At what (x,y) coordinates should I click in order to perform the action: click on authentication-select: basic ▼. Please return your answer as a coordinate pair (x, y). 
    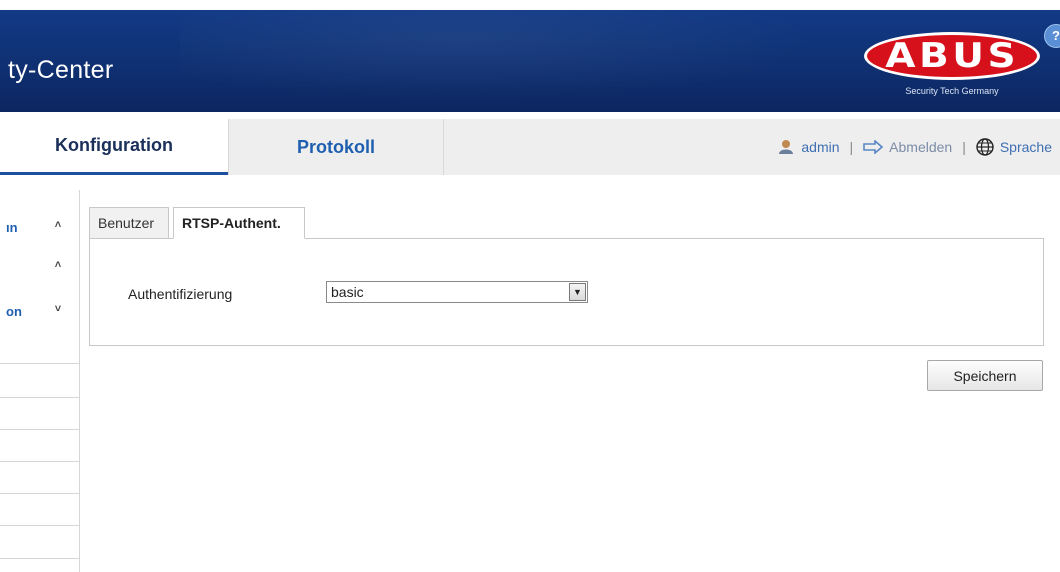
    Looking at the image, I should click on (457, 292).